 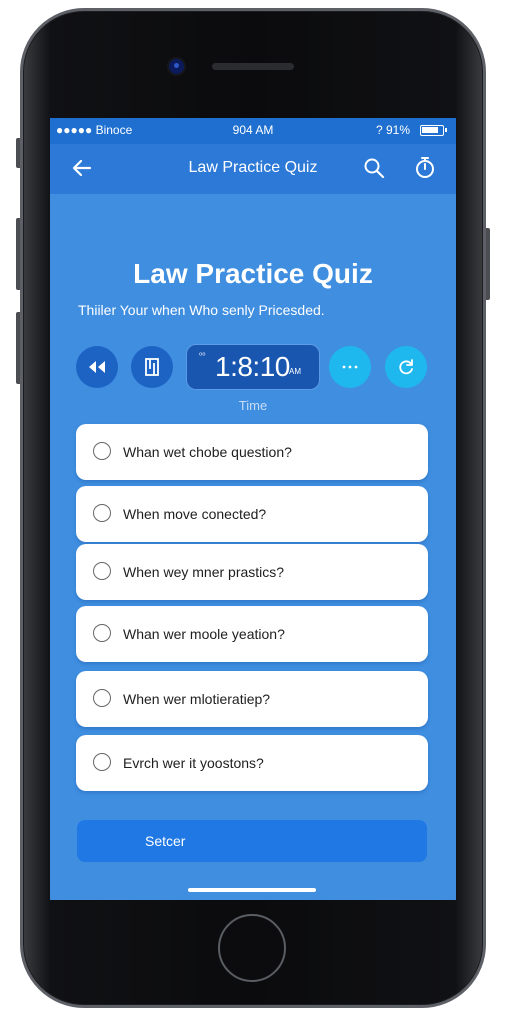 I want to click on answer-option-1: Whan wet chobe question?, so click(x=252, y=452).